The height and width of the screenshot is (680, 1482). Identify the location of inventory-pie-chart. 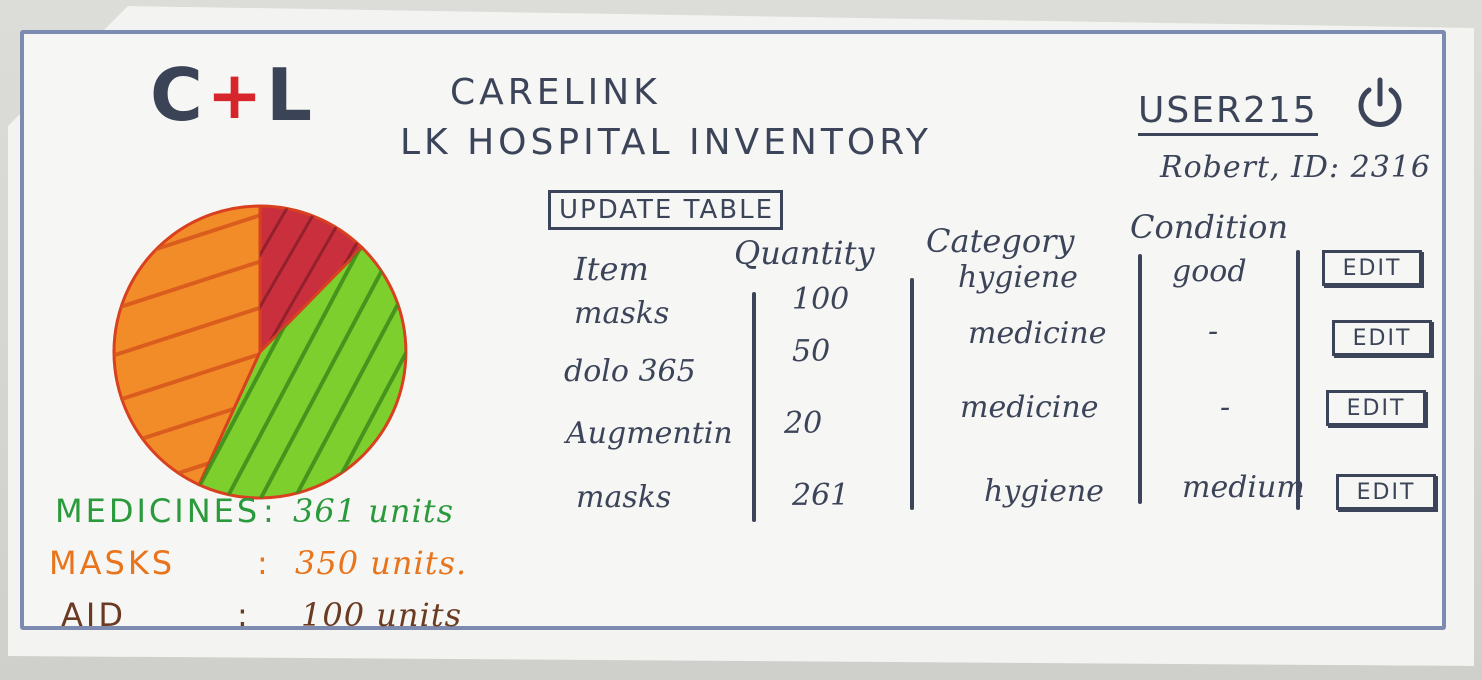
(260, 355).